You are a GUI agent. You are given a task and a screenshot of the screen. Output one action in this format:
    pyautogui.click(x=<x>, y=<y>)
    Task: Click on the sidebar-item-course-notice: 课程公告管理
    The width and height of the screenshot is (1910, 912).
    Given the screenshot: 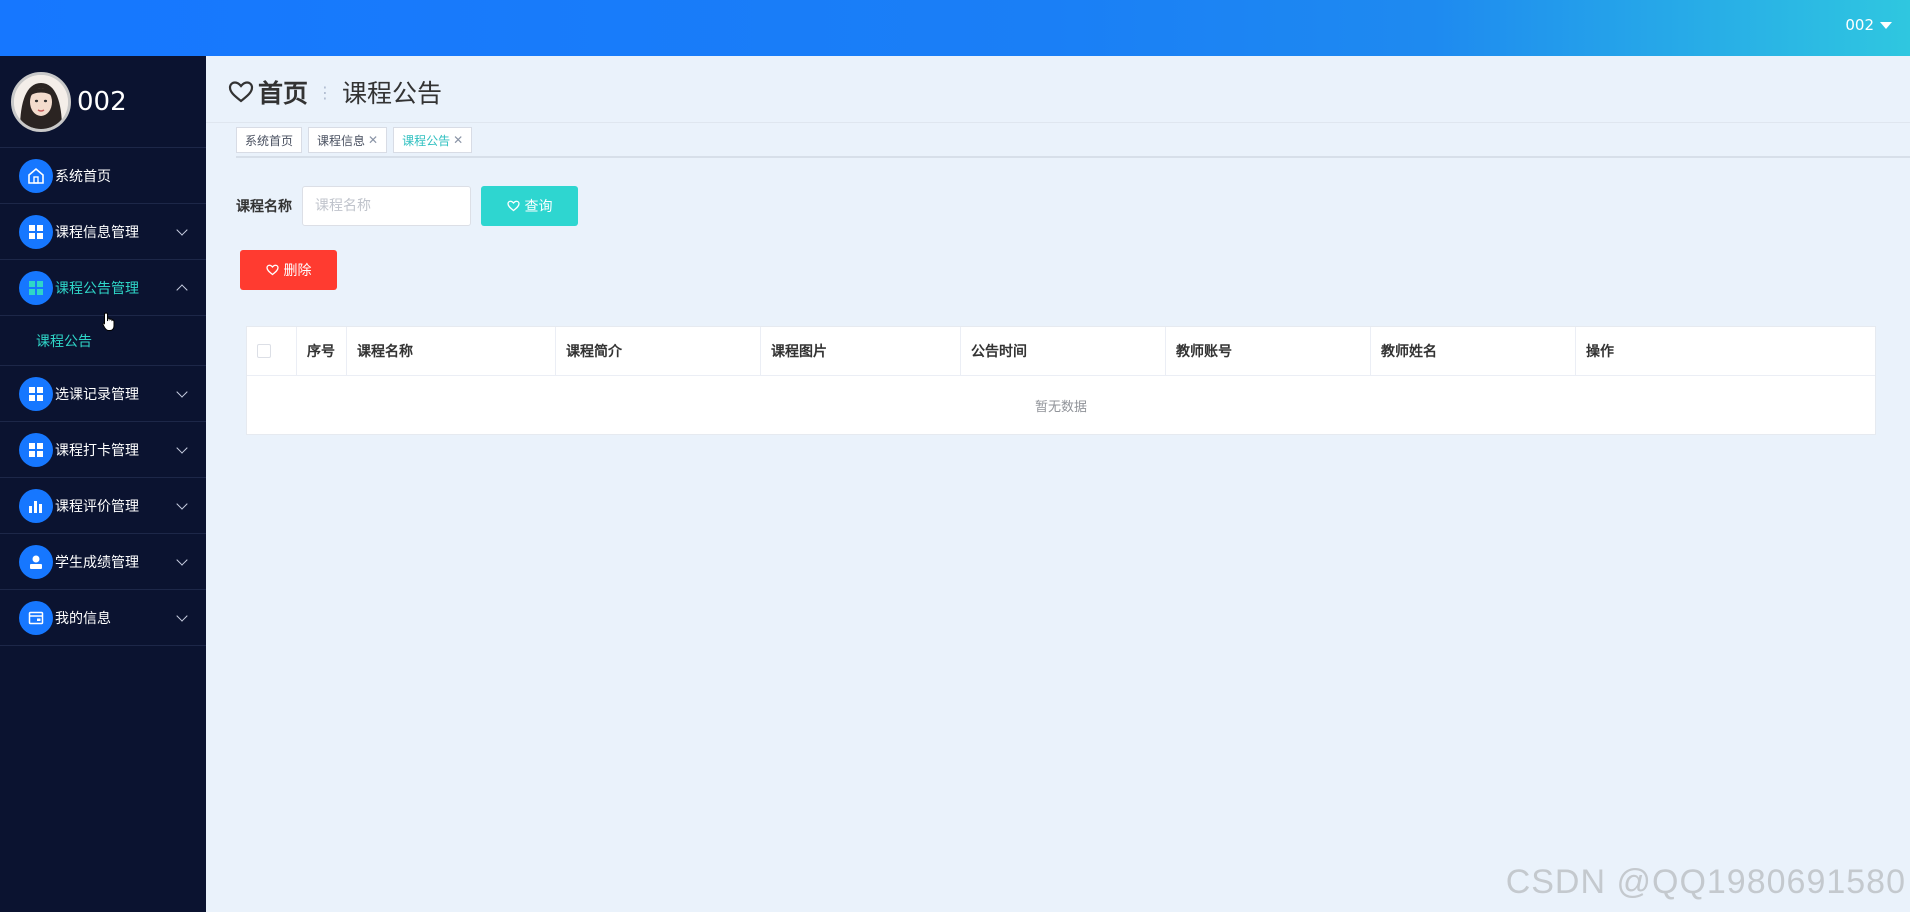 What is the action you would take?
    pyautogui.click(x=103, y=288)
    